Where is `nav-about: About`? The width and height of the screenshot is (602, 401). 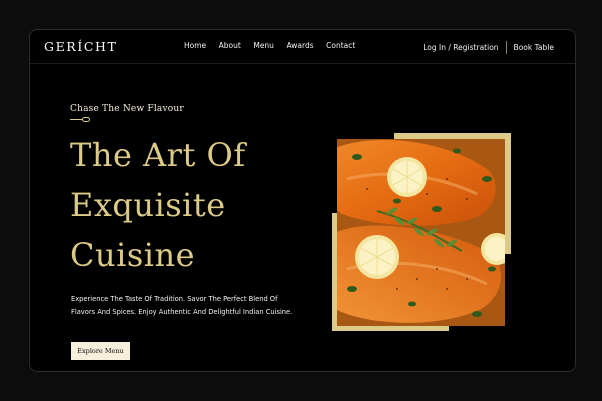
nav-about: About is located at coordinates (230, 45).